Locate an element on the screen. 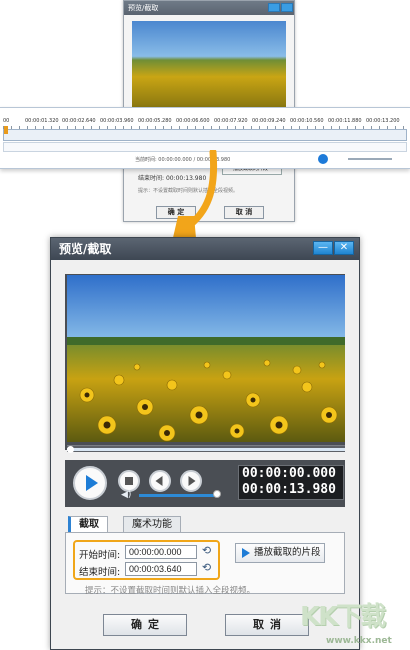 The height and width of the screenshot is (650, 410). speaker-icon: ◀) is located at coordinates (126, 495).